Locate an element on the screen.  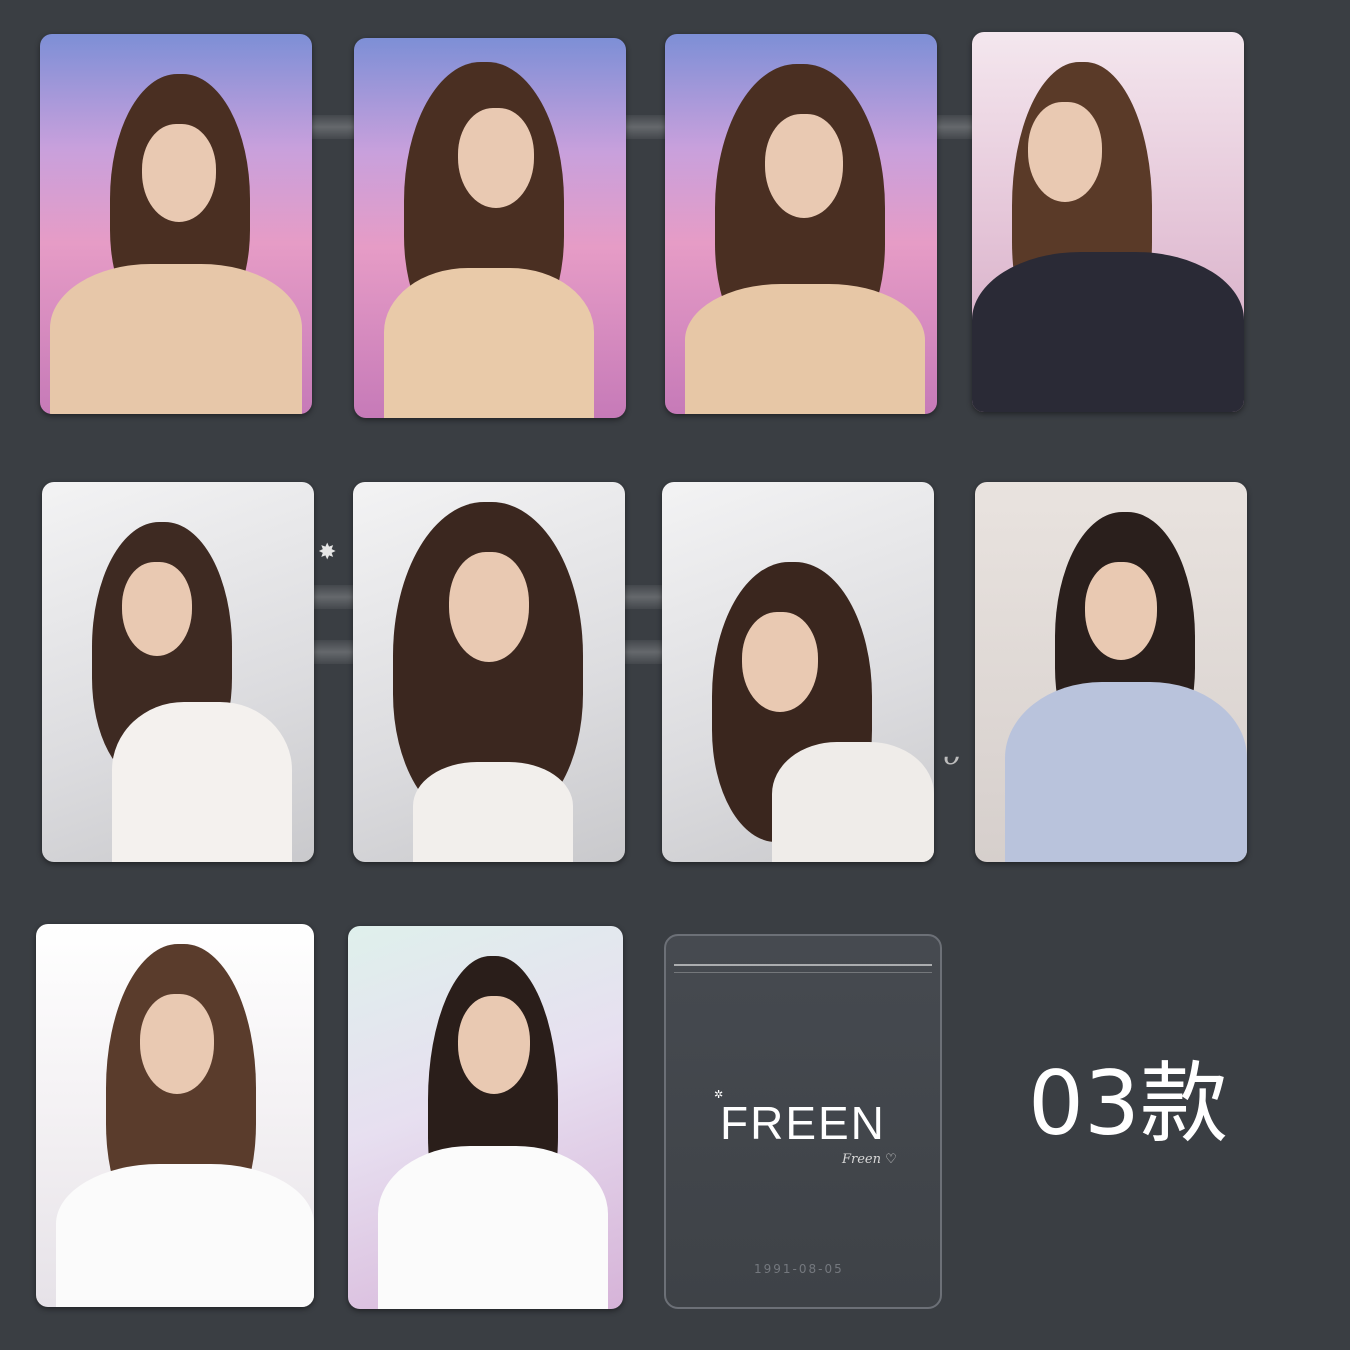
sleeve-date: 1991-08-05 is located at coordinates (799, 1269).